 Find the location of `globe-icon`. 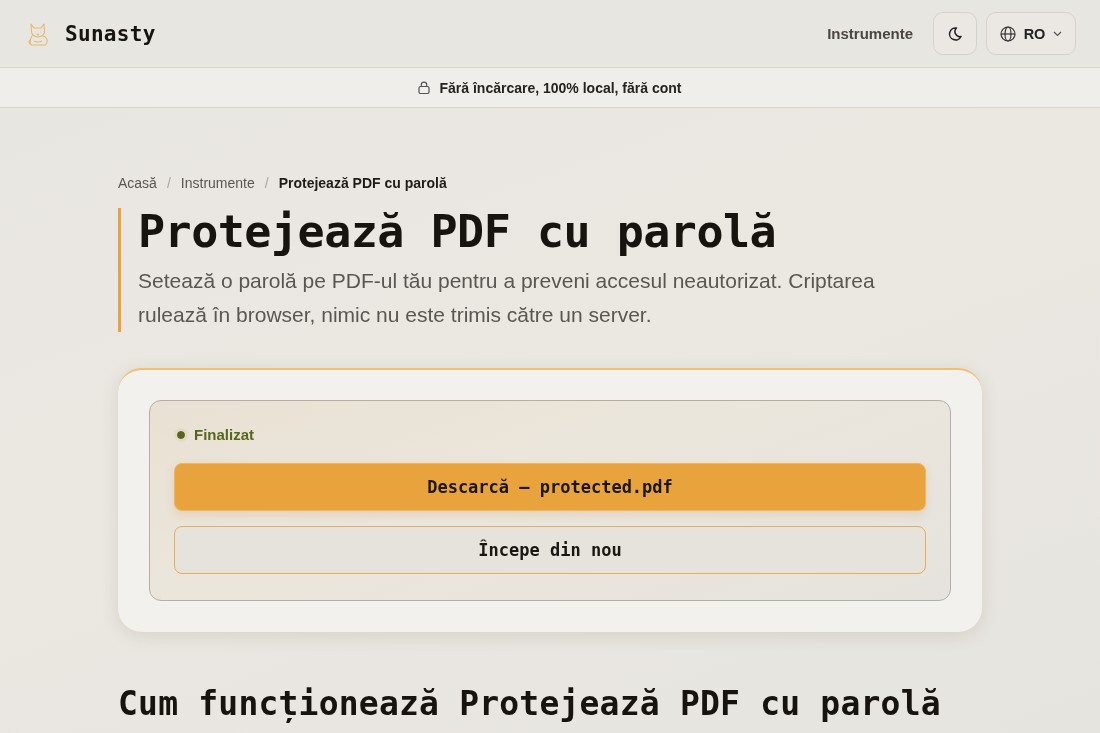

globe-icon is located at coordinates (1007, 33).